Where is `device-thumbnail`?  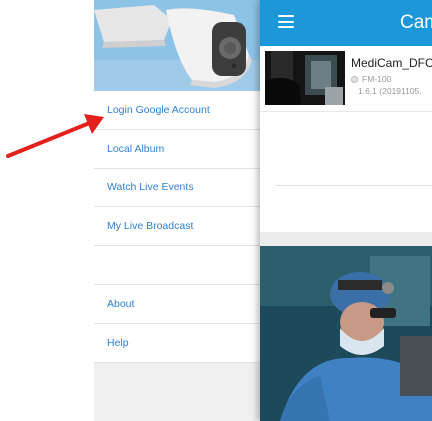 device-thumbnail is located at coordinates (305, 78).